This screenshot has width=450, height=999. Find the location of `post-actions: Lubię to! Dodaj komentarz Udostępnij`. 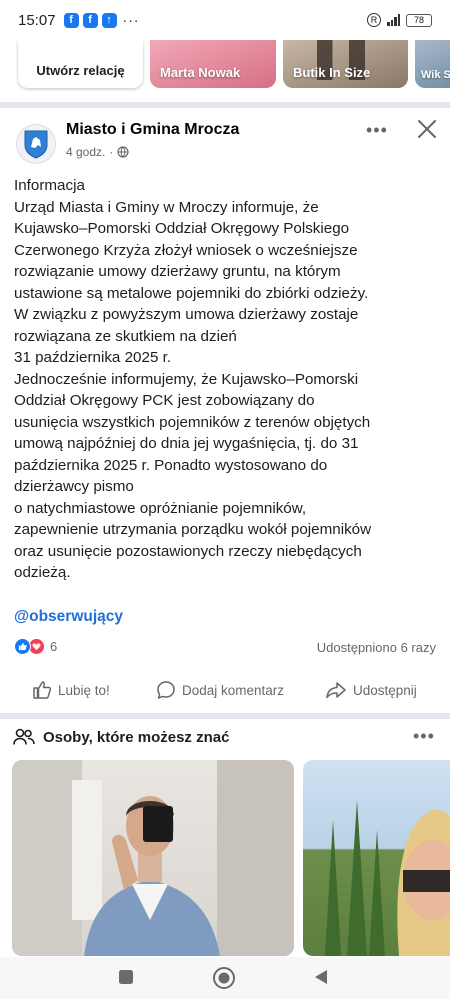

post-actions: Lubię to! Dodaj komentarz Udostępnij is located at coordinates (225, 690).